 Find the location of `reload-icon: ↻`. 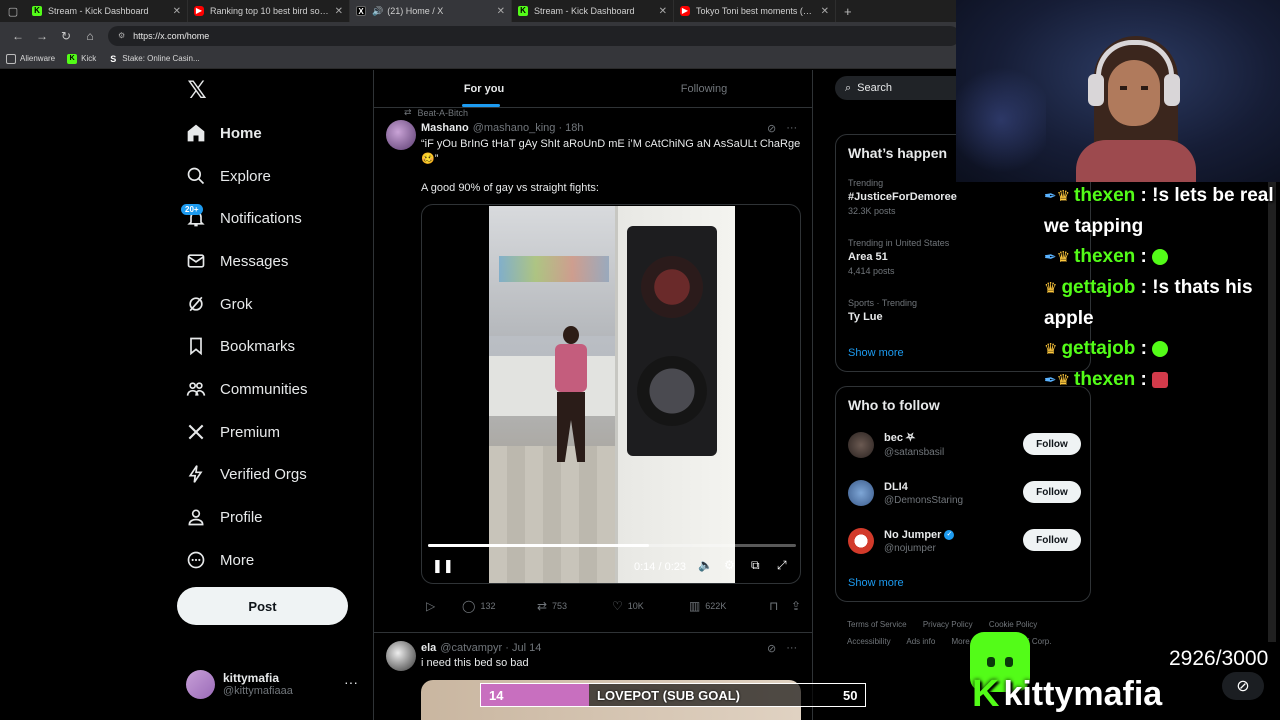

reload-icon: ↻ is located at coordinates (66, 36).